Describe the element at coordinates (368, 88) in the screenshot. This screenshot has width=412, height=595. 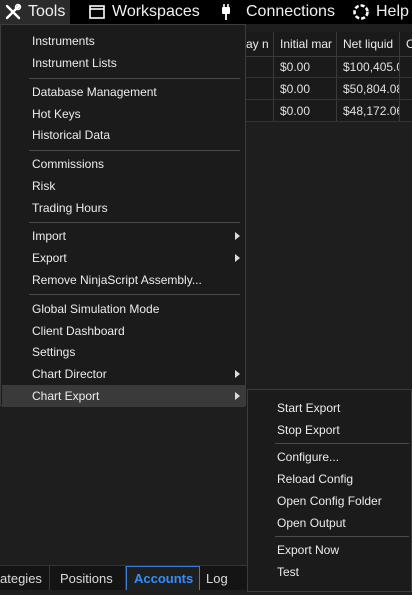
I see `grid-cell: $50,804.08` at that location.